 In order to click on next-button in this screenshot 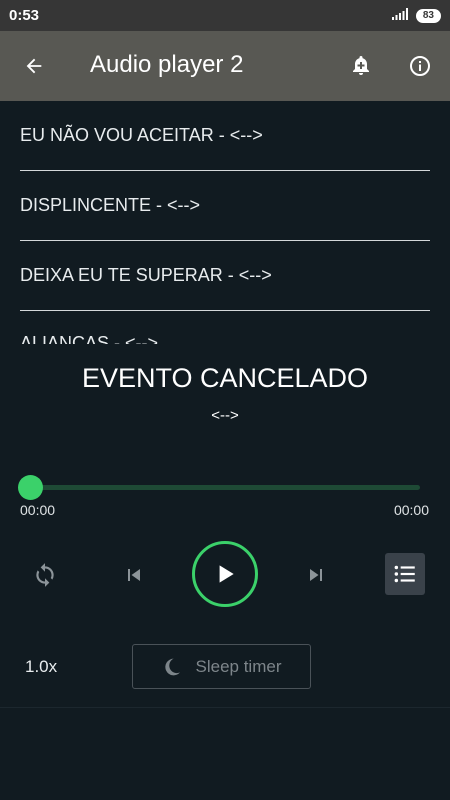, I will do `click(316, 575)`.